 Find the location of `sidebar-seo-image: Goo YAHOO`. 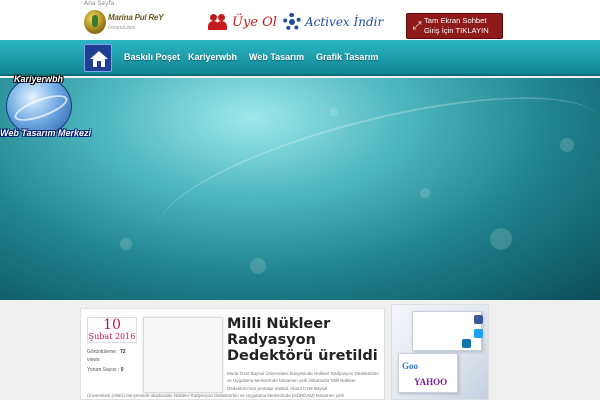

sidebar-seo-image: Goo YAHOO is located at coordinates (440, 352).